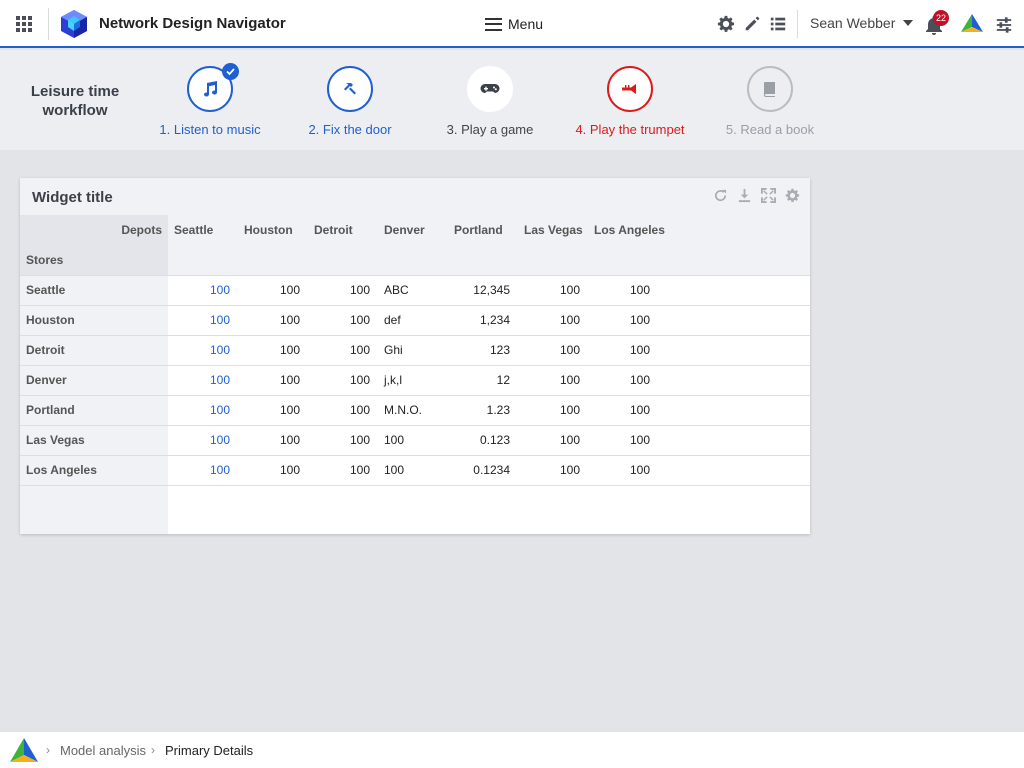  I want to click on table-cell: ABC, so click(413, 289).